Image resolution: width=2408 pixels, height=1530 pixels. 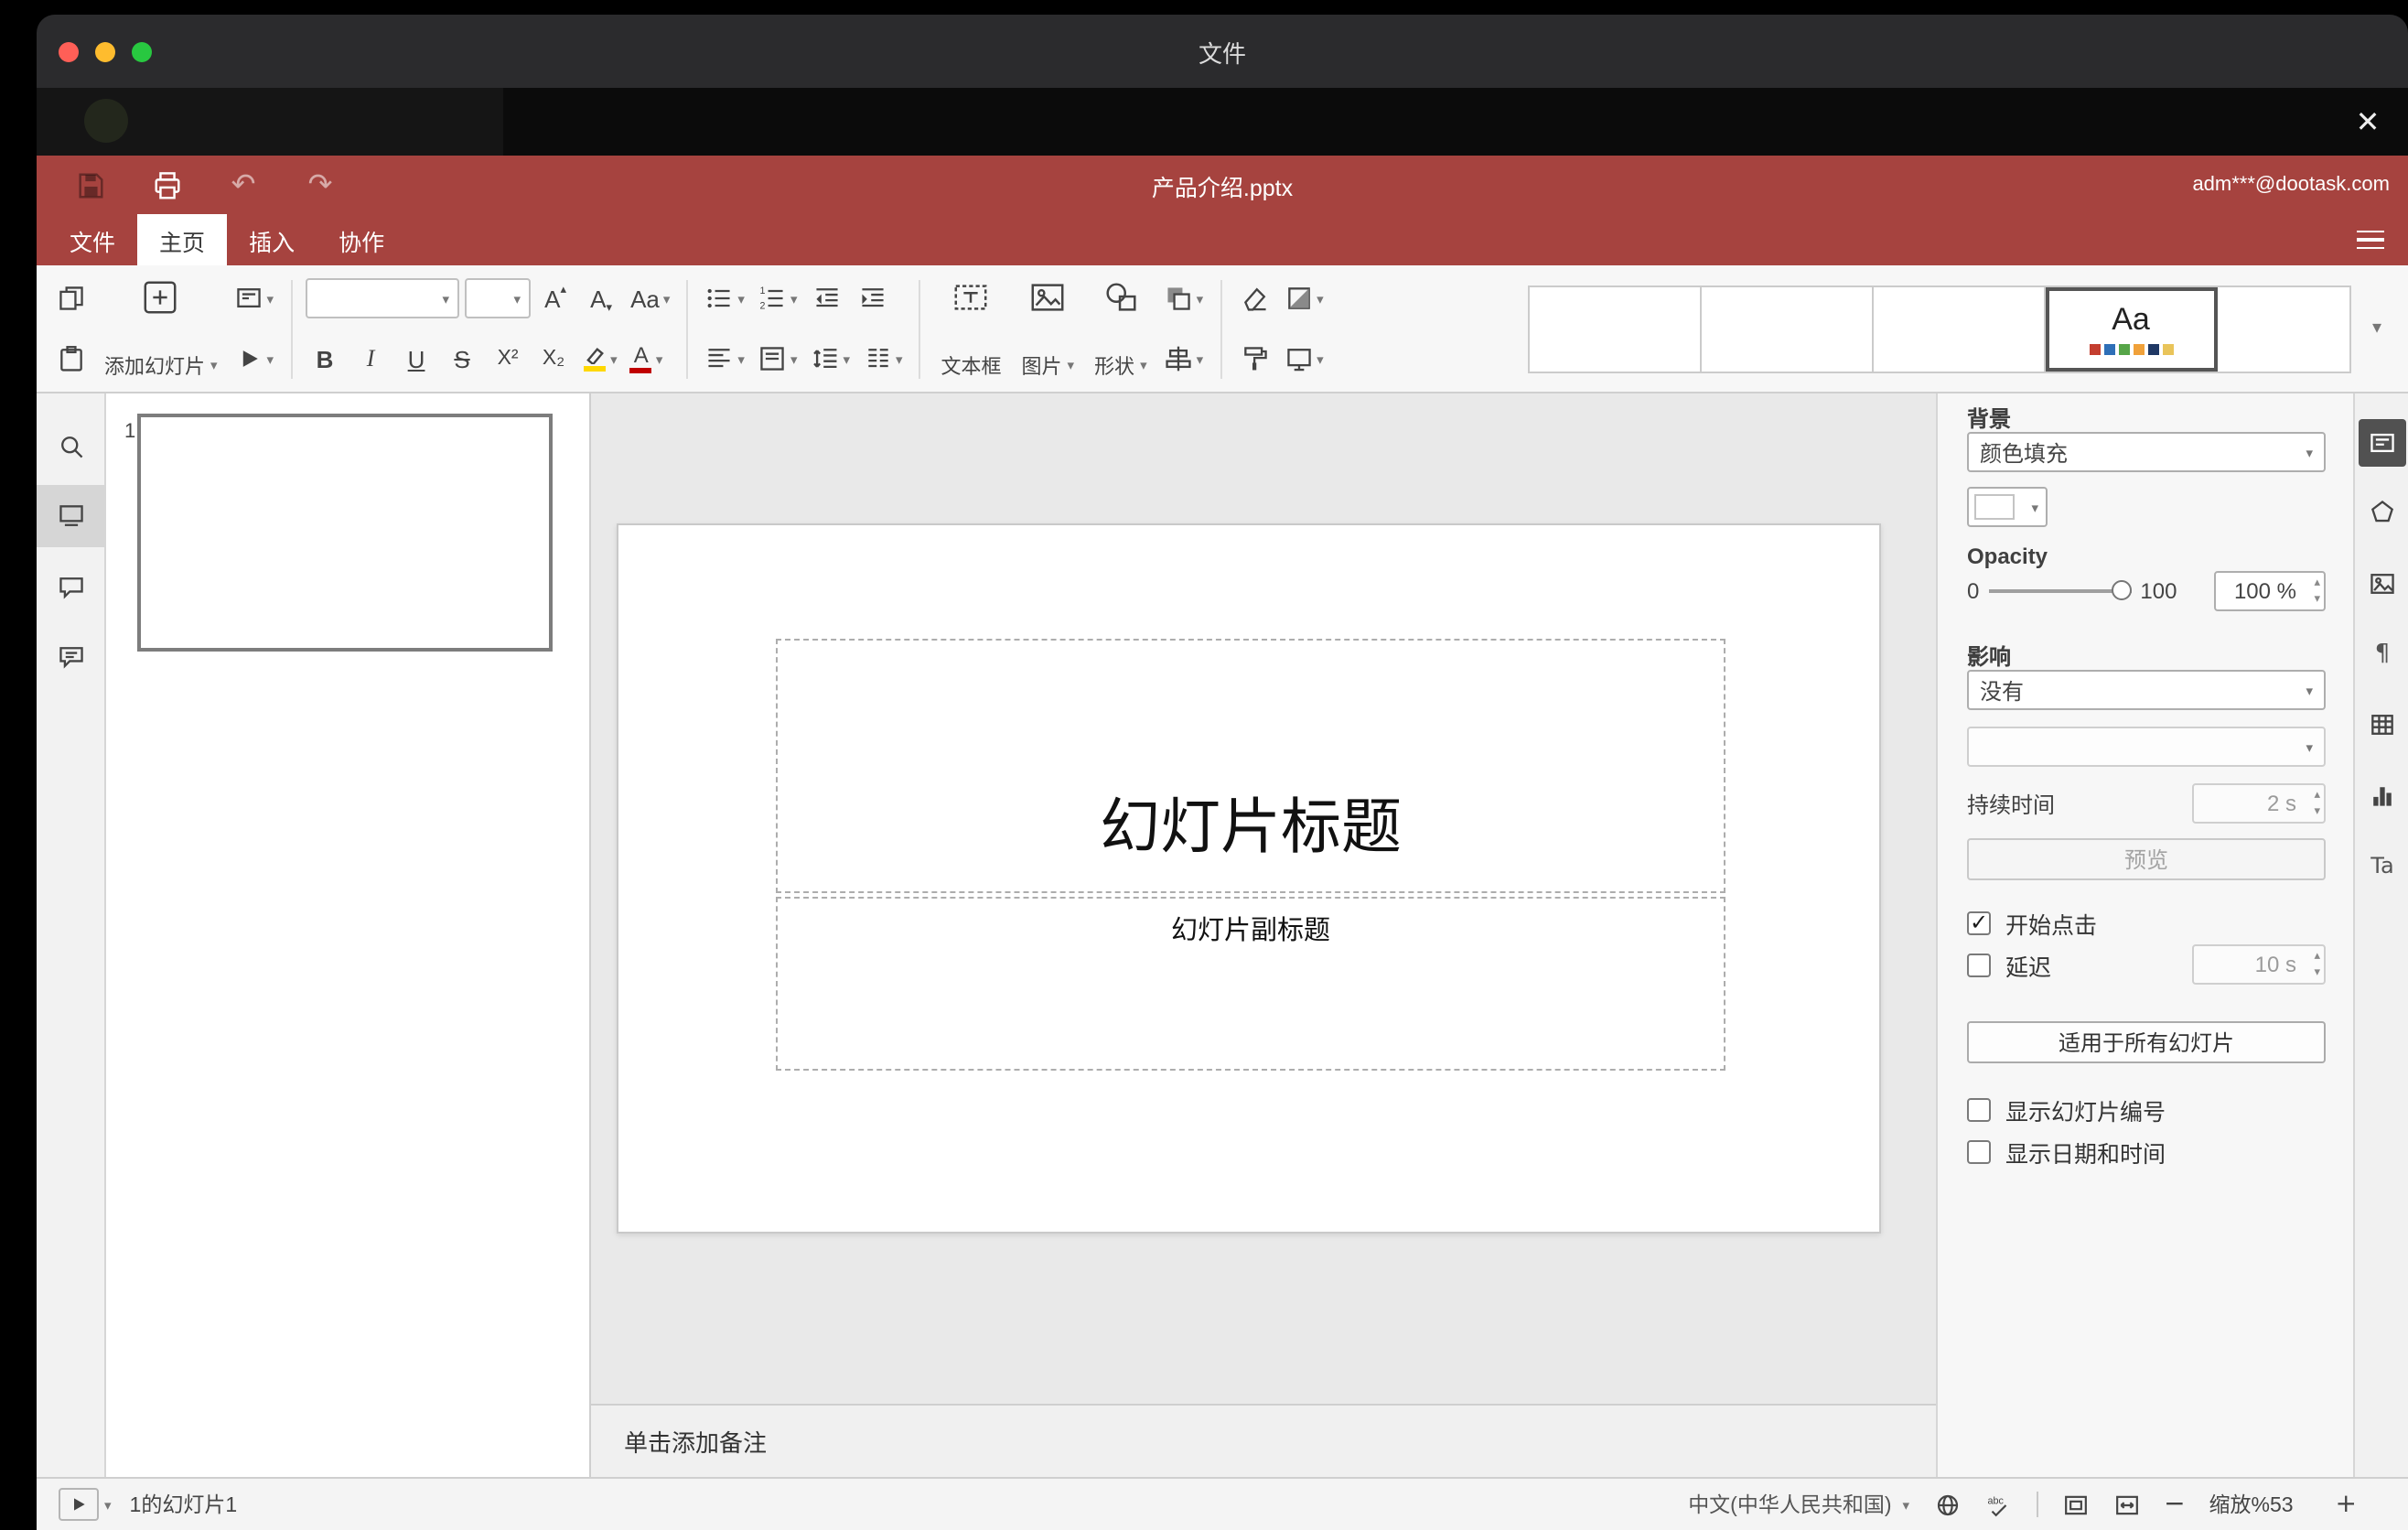 I want to click on transition-effect-select: 没有, so click(x=2146, y=690).